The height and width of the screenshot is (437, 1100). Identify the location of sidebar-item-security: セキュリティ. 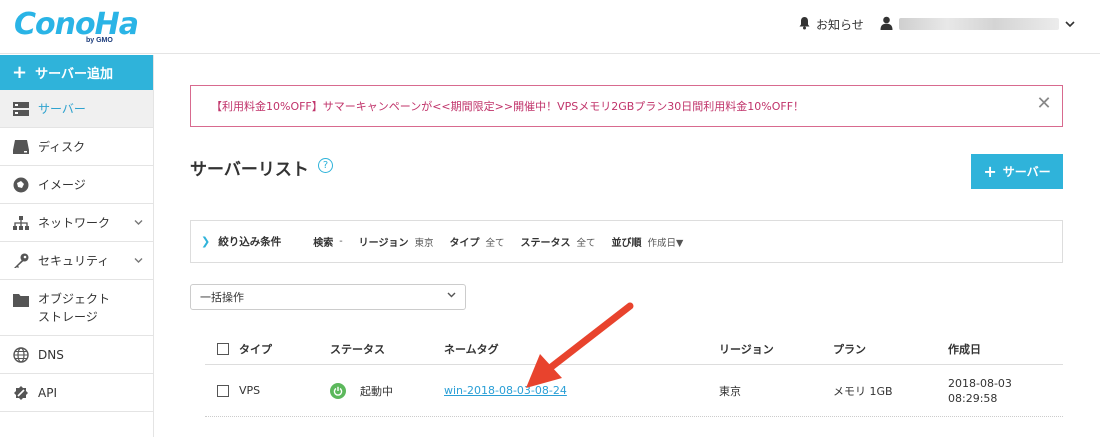
(76, 261).